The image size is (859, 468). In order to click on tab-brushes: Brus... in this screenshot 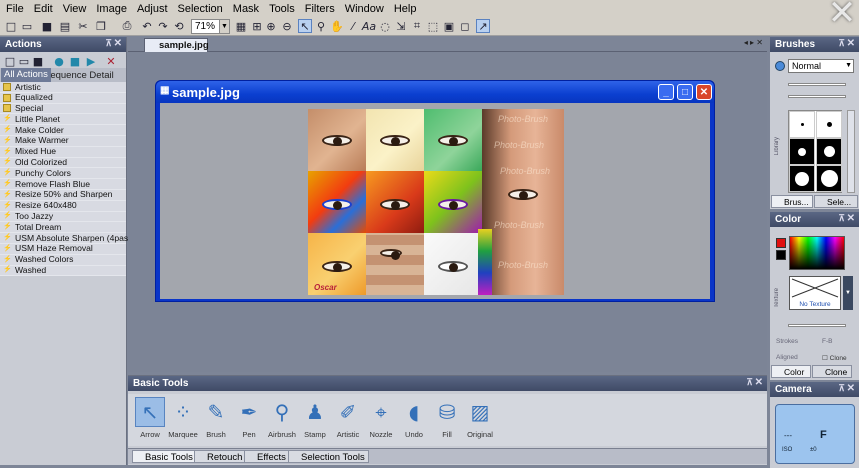, I will do `click(792, 201)`.